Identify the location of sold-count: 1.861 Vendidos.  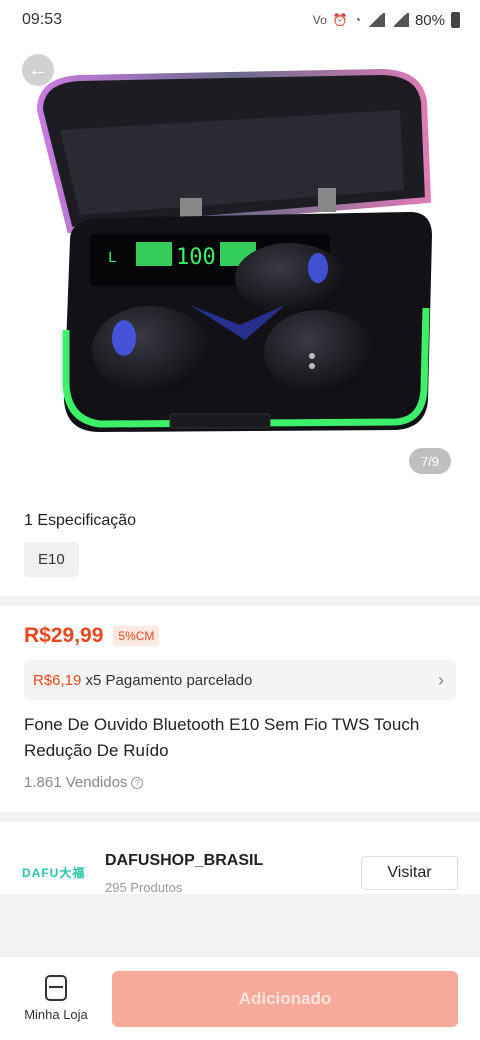
(76, 782).